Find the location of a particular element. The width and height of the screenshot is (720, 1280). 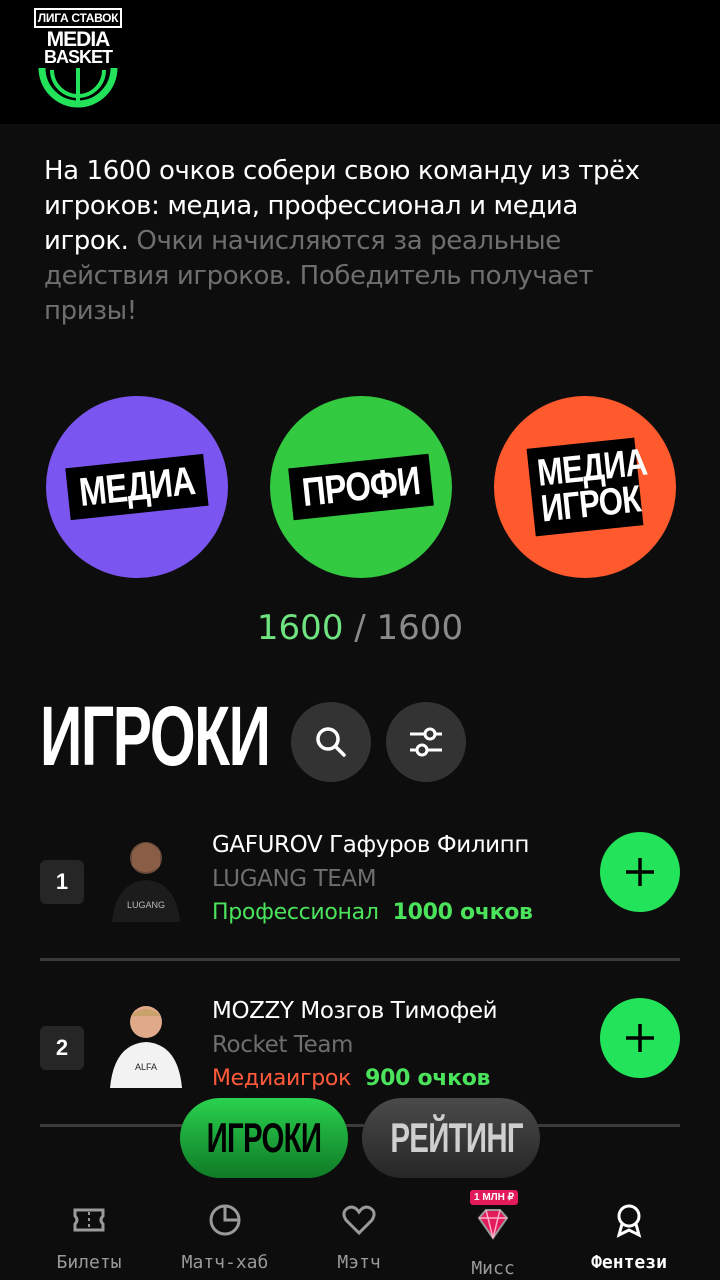

search-button is located at coordinates (331, 742).